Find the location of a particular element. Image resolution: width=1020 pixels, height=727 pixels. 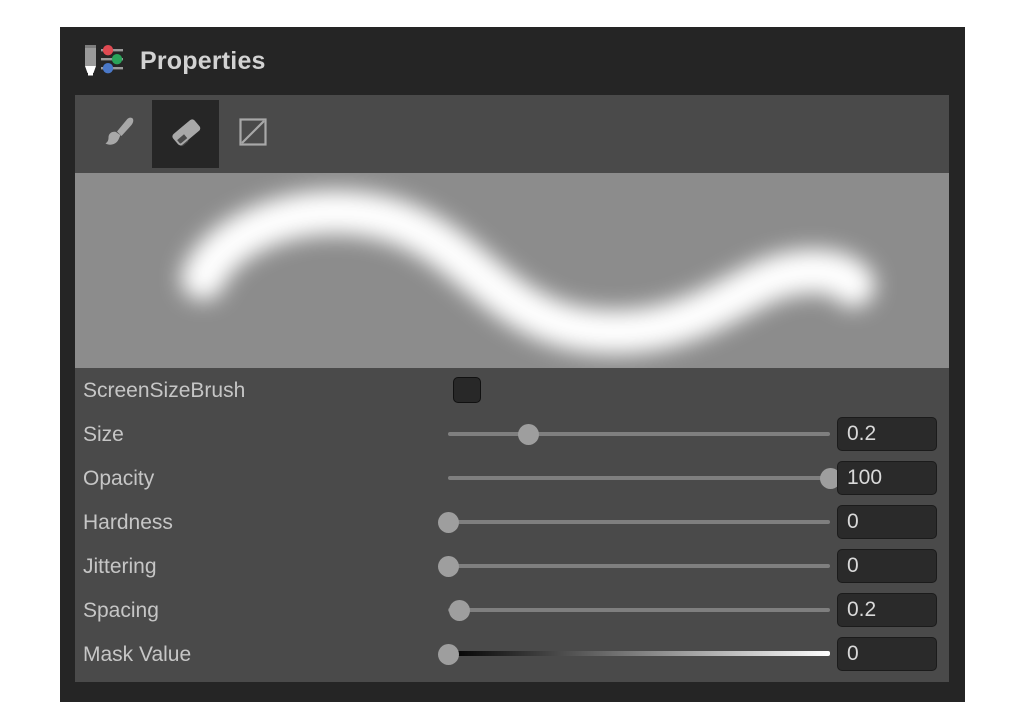

brush-icon is located at coordinates (119, 134).